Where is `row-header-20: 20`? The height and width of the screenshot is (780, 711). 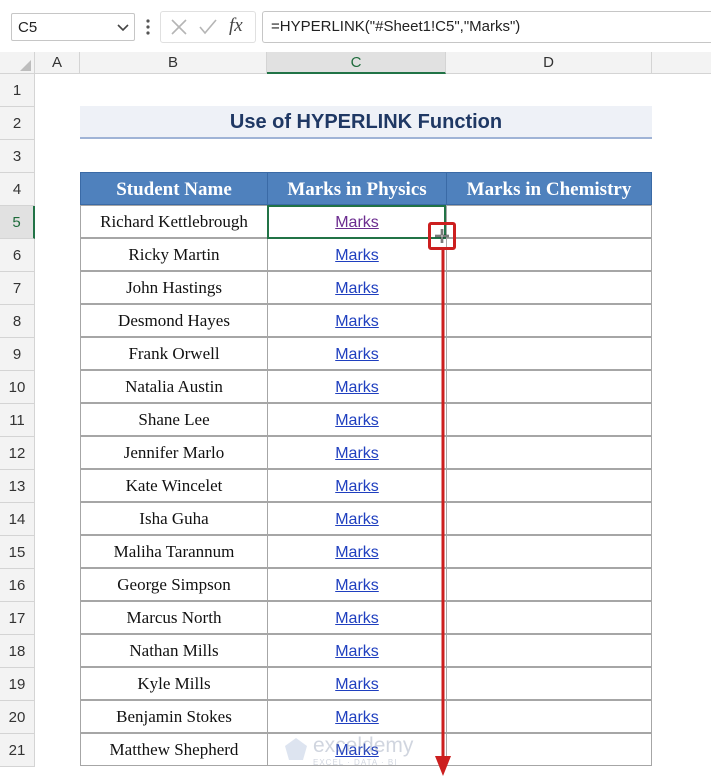
row-header-20: 20 is located at coordinates (17, 717).